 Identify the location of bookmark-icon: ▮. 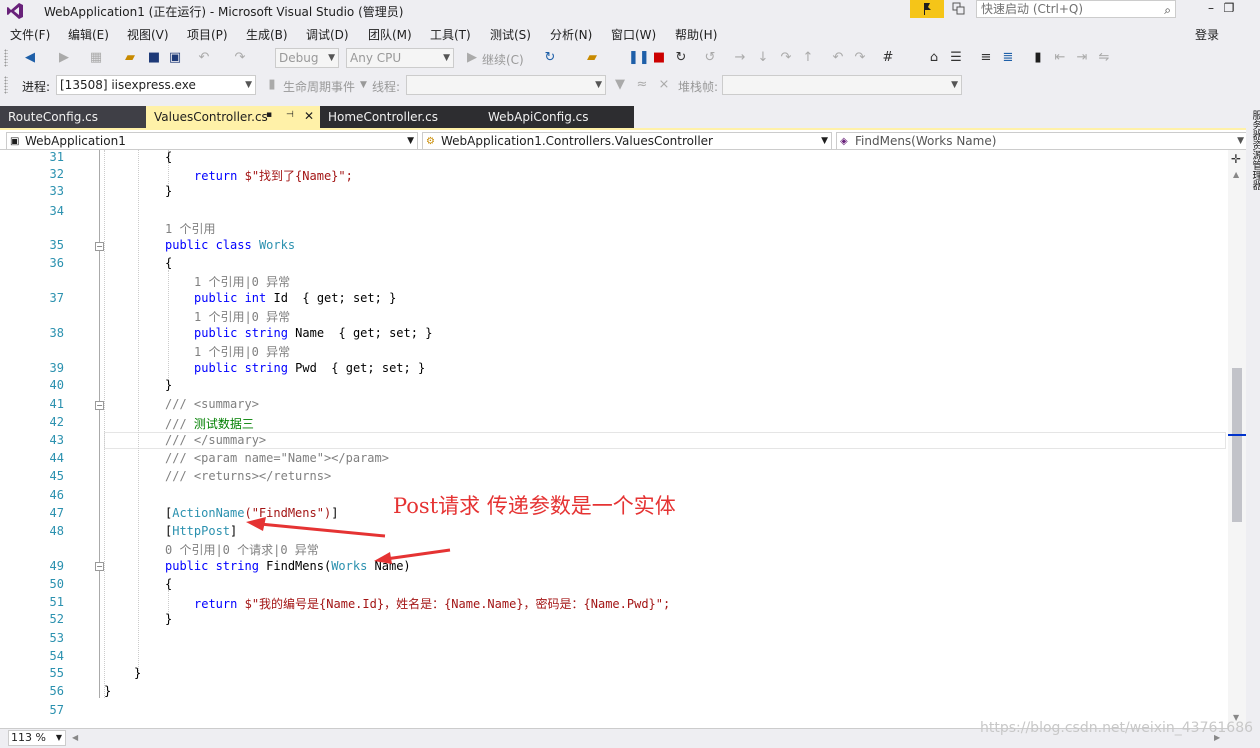
(1038, 58).